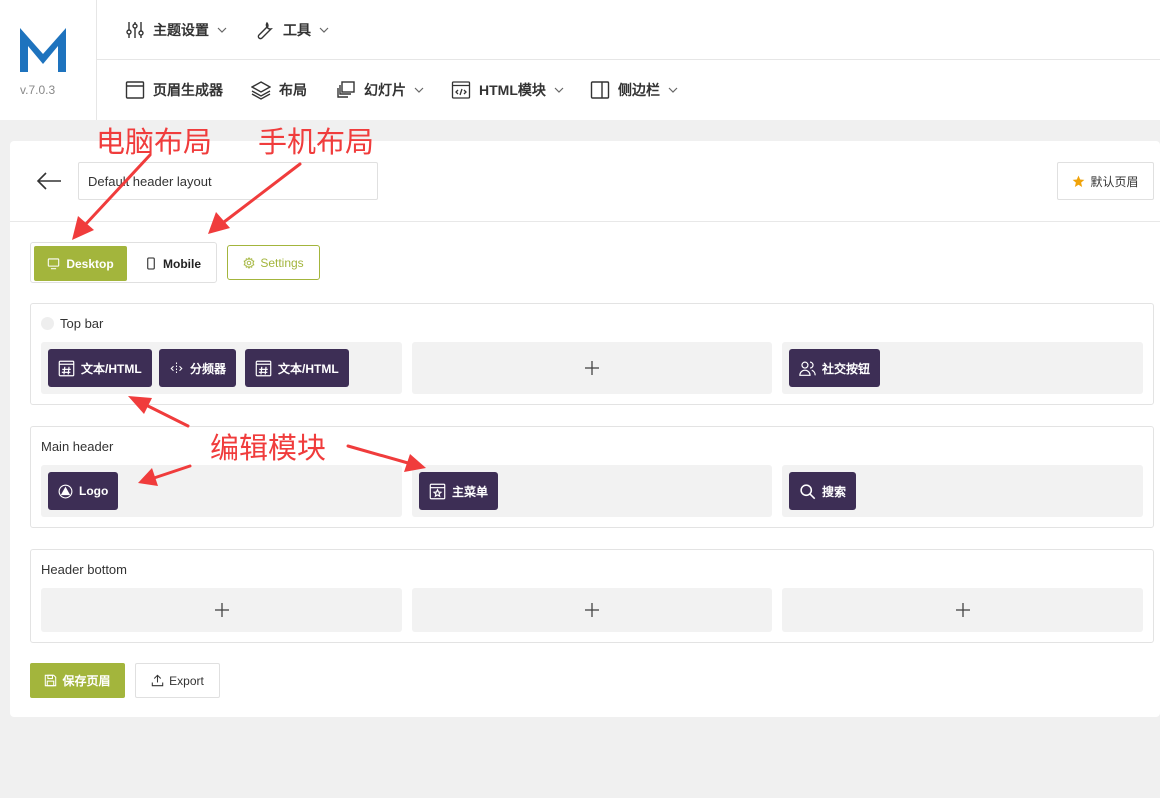 The width and height of the screenshot is (1160, 798). Describe the element at coordinates (54, 264) in the screenshot. I see `monitor-icon` at that location.